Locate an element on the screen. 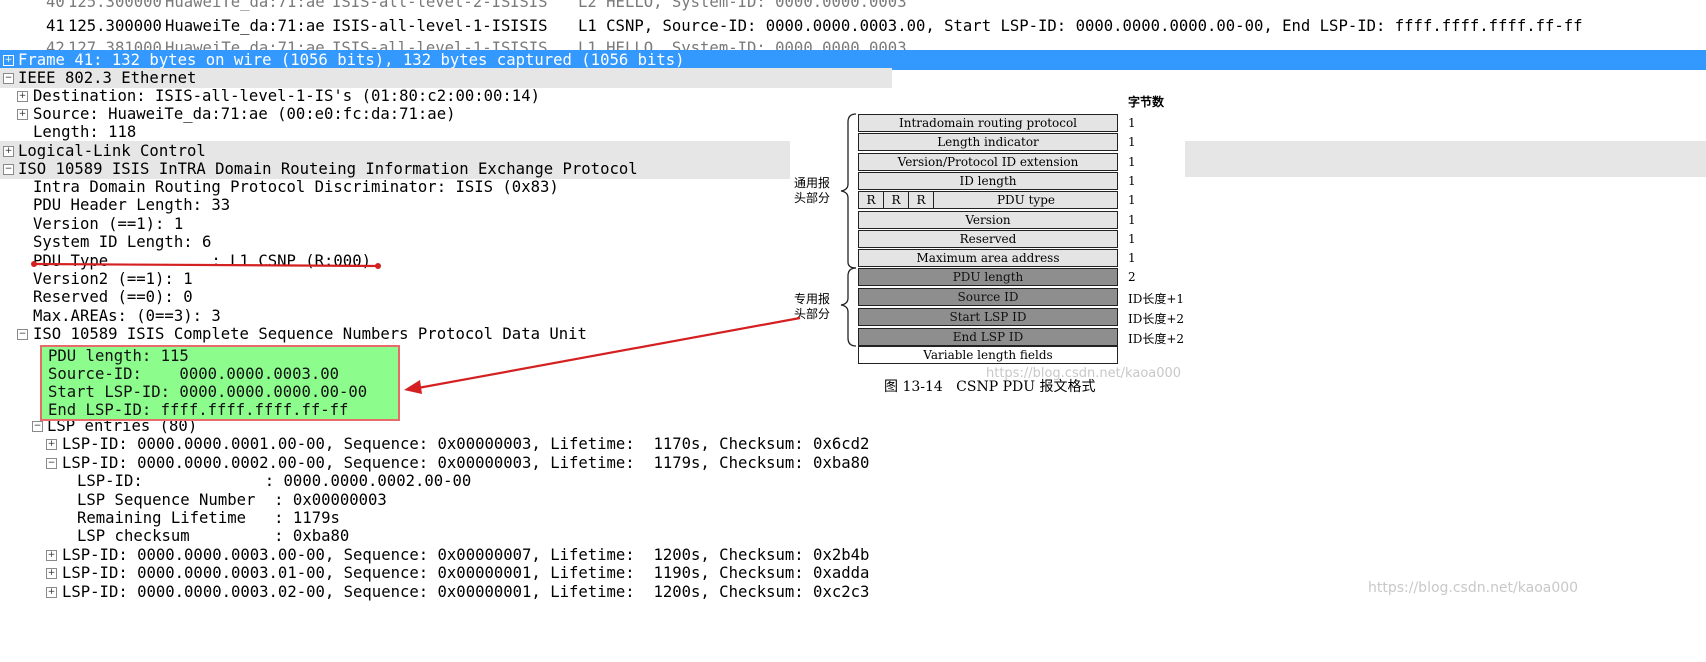  pdu-type-underline is located at coordinates (206, 265).